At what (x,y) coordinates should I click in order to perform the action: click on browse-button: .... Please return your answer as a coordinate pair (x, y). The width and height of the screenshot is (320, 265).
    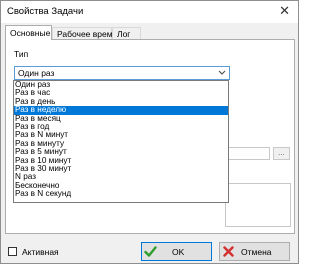
    Looking at the image, I should click on (281, 153).